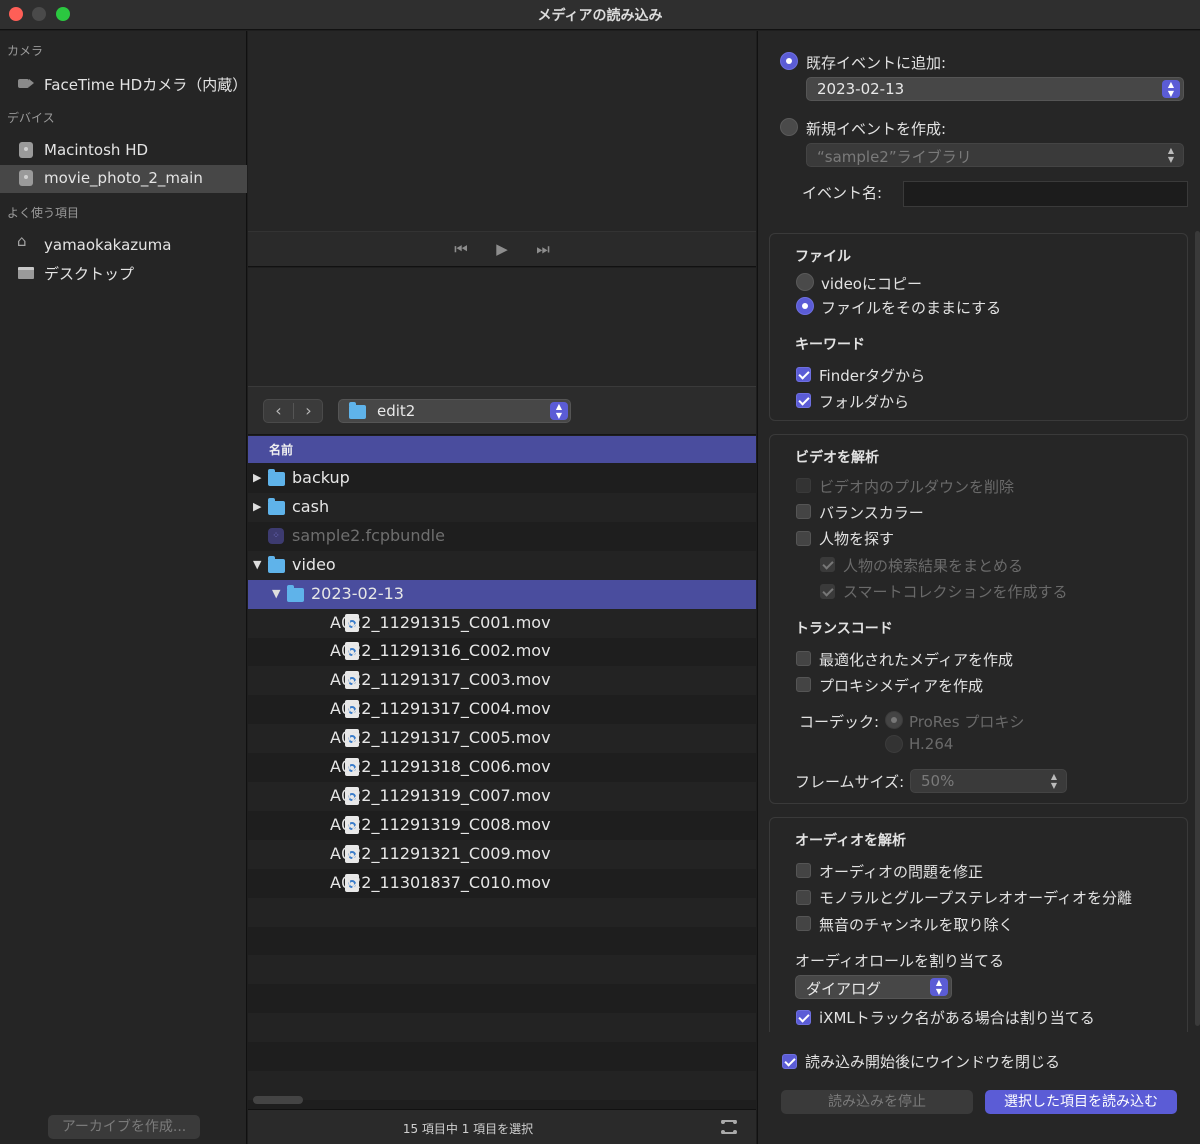 The height and width of the screenshot is (1144, 1200). Describe the element at coordinates (894, 720) in the screenshot. I see `codec-prores-radio` at that location.